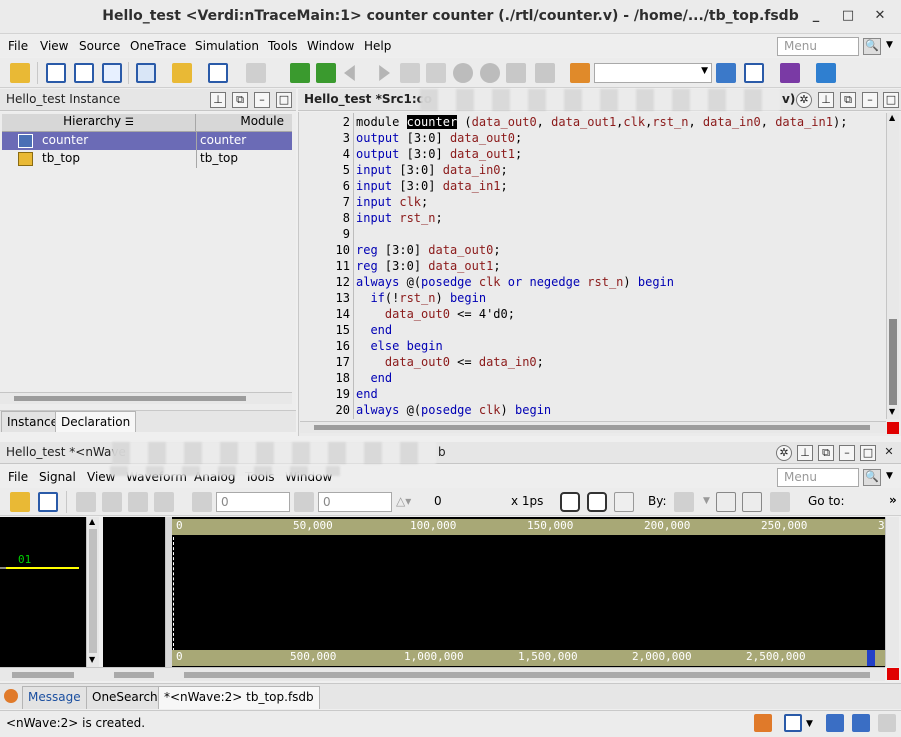 Image resolution: width=901 pixels, height=737 pixels. What do you see at coordinates (403, 501) in the screenshot?
I see `delta-up-icon: △▾` at bounding box center [403, 501].